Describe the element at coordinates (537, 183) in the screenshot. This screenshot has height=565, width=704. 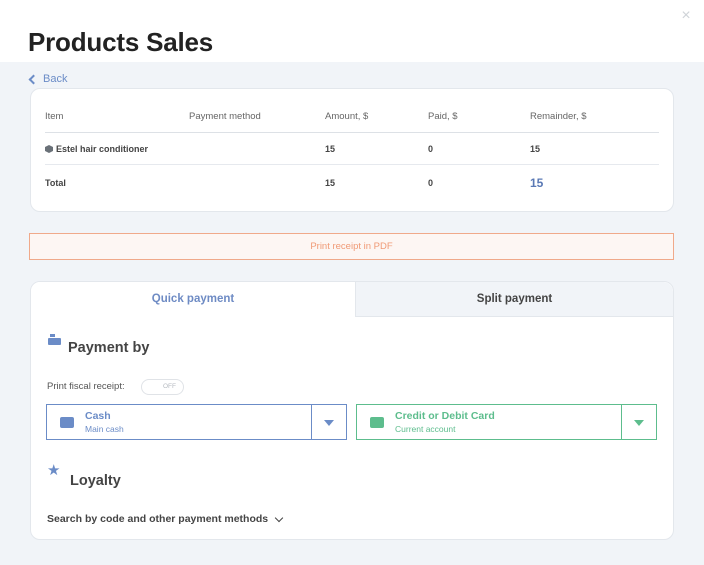
I see `total-remainder: 15` at that location.